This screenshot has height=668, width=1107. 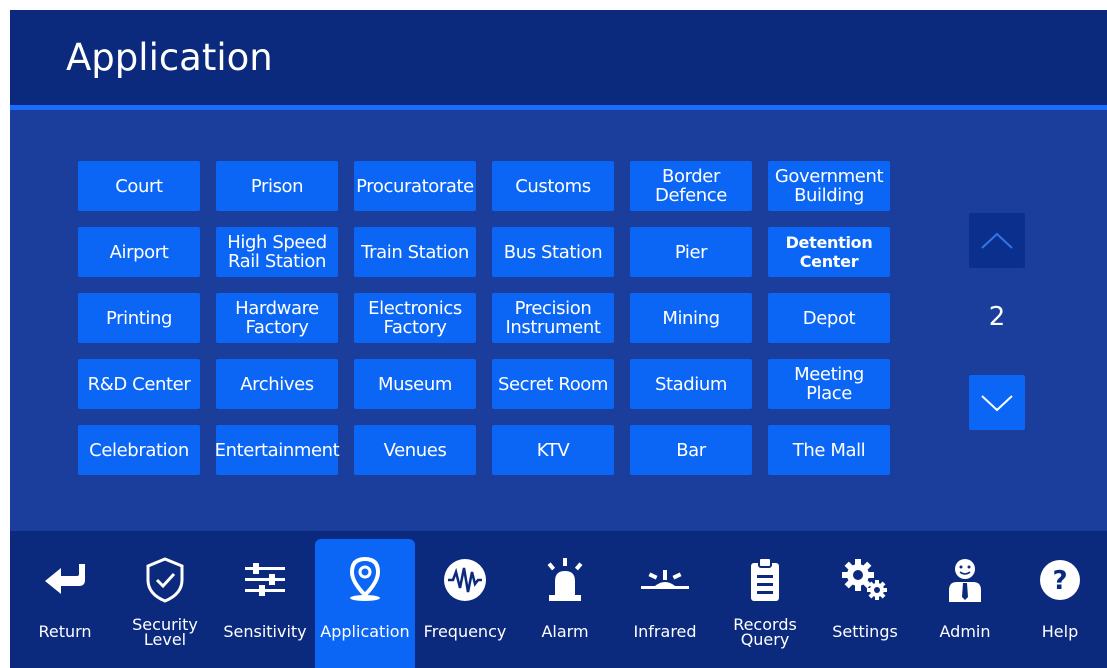 I want to click on app-tile-court: Court, so click(x=139, y=186).